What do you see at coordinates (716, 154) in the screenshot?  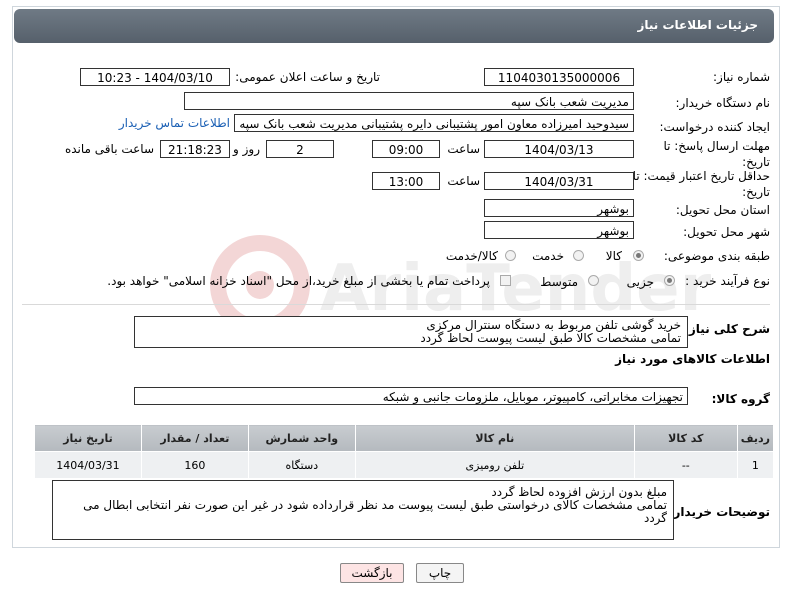 I see `deadline-label: مهلت ارسال پاسخ: تا تاریخ:` at bounding box center [716, 154].